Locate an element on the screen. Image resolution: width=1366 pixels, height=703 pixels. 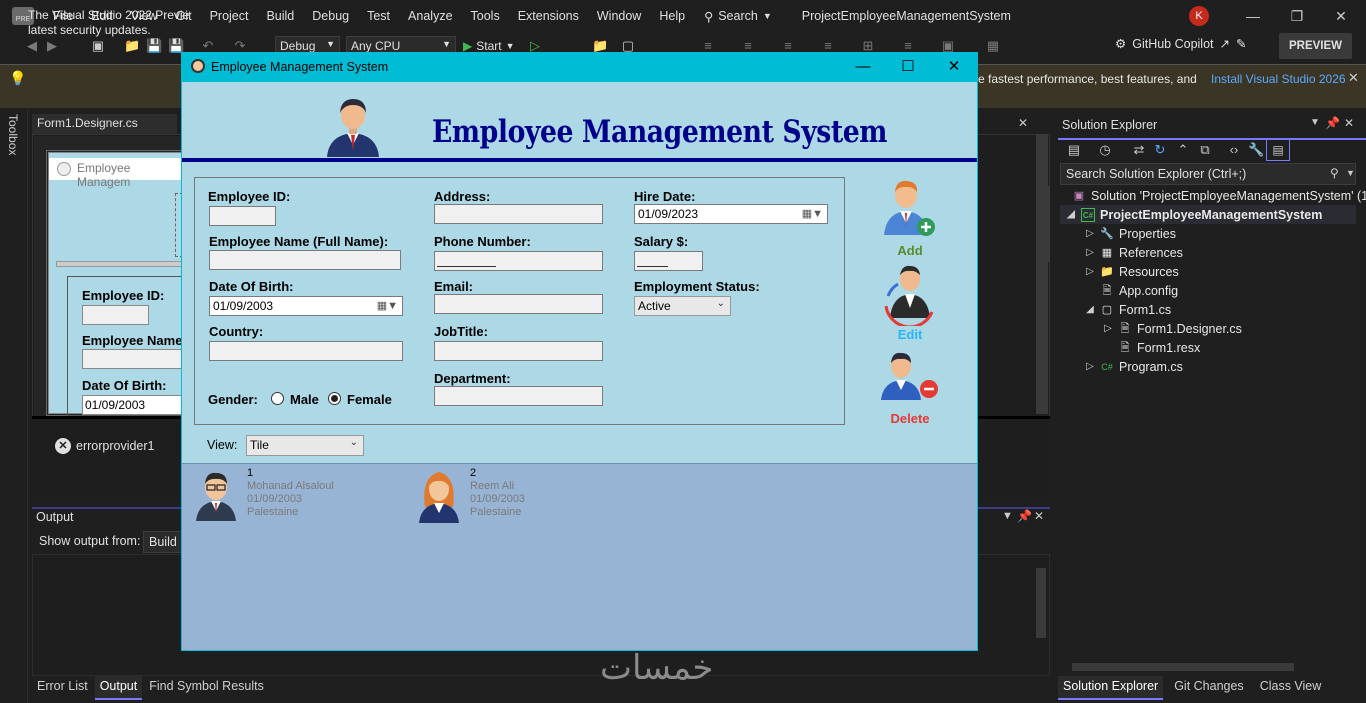
tree-scrollbar is located at coordinates (1045, 224).